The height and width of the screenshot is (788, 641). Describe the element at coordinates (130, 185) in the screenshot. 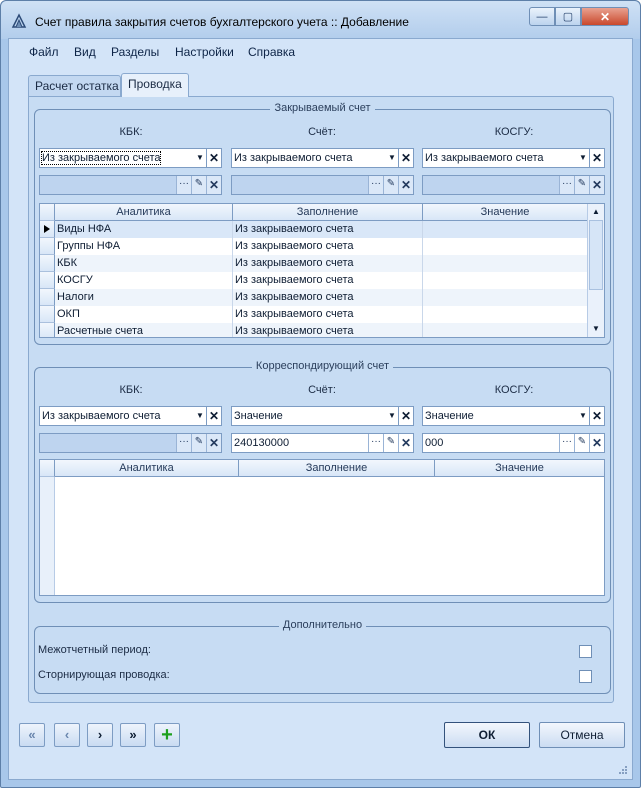

I see `closing-kbk-picker: ··· ✎ ✕` at that location.